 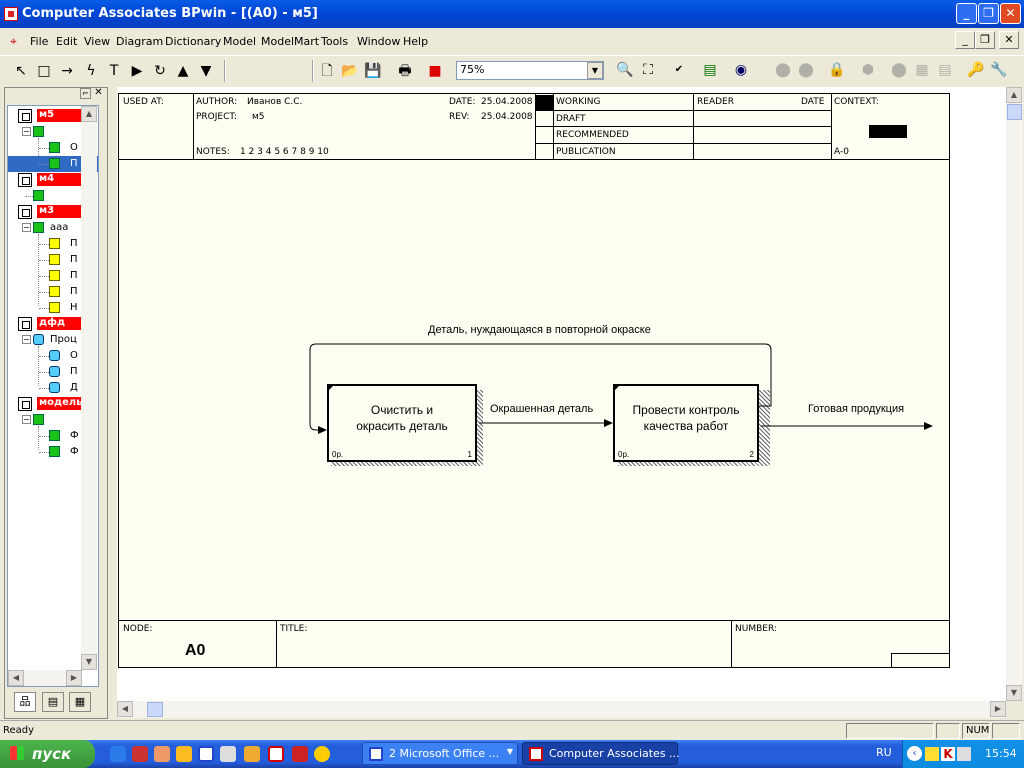 I want to click on activities-tab-icon: 品, so click(x=25, y=702).